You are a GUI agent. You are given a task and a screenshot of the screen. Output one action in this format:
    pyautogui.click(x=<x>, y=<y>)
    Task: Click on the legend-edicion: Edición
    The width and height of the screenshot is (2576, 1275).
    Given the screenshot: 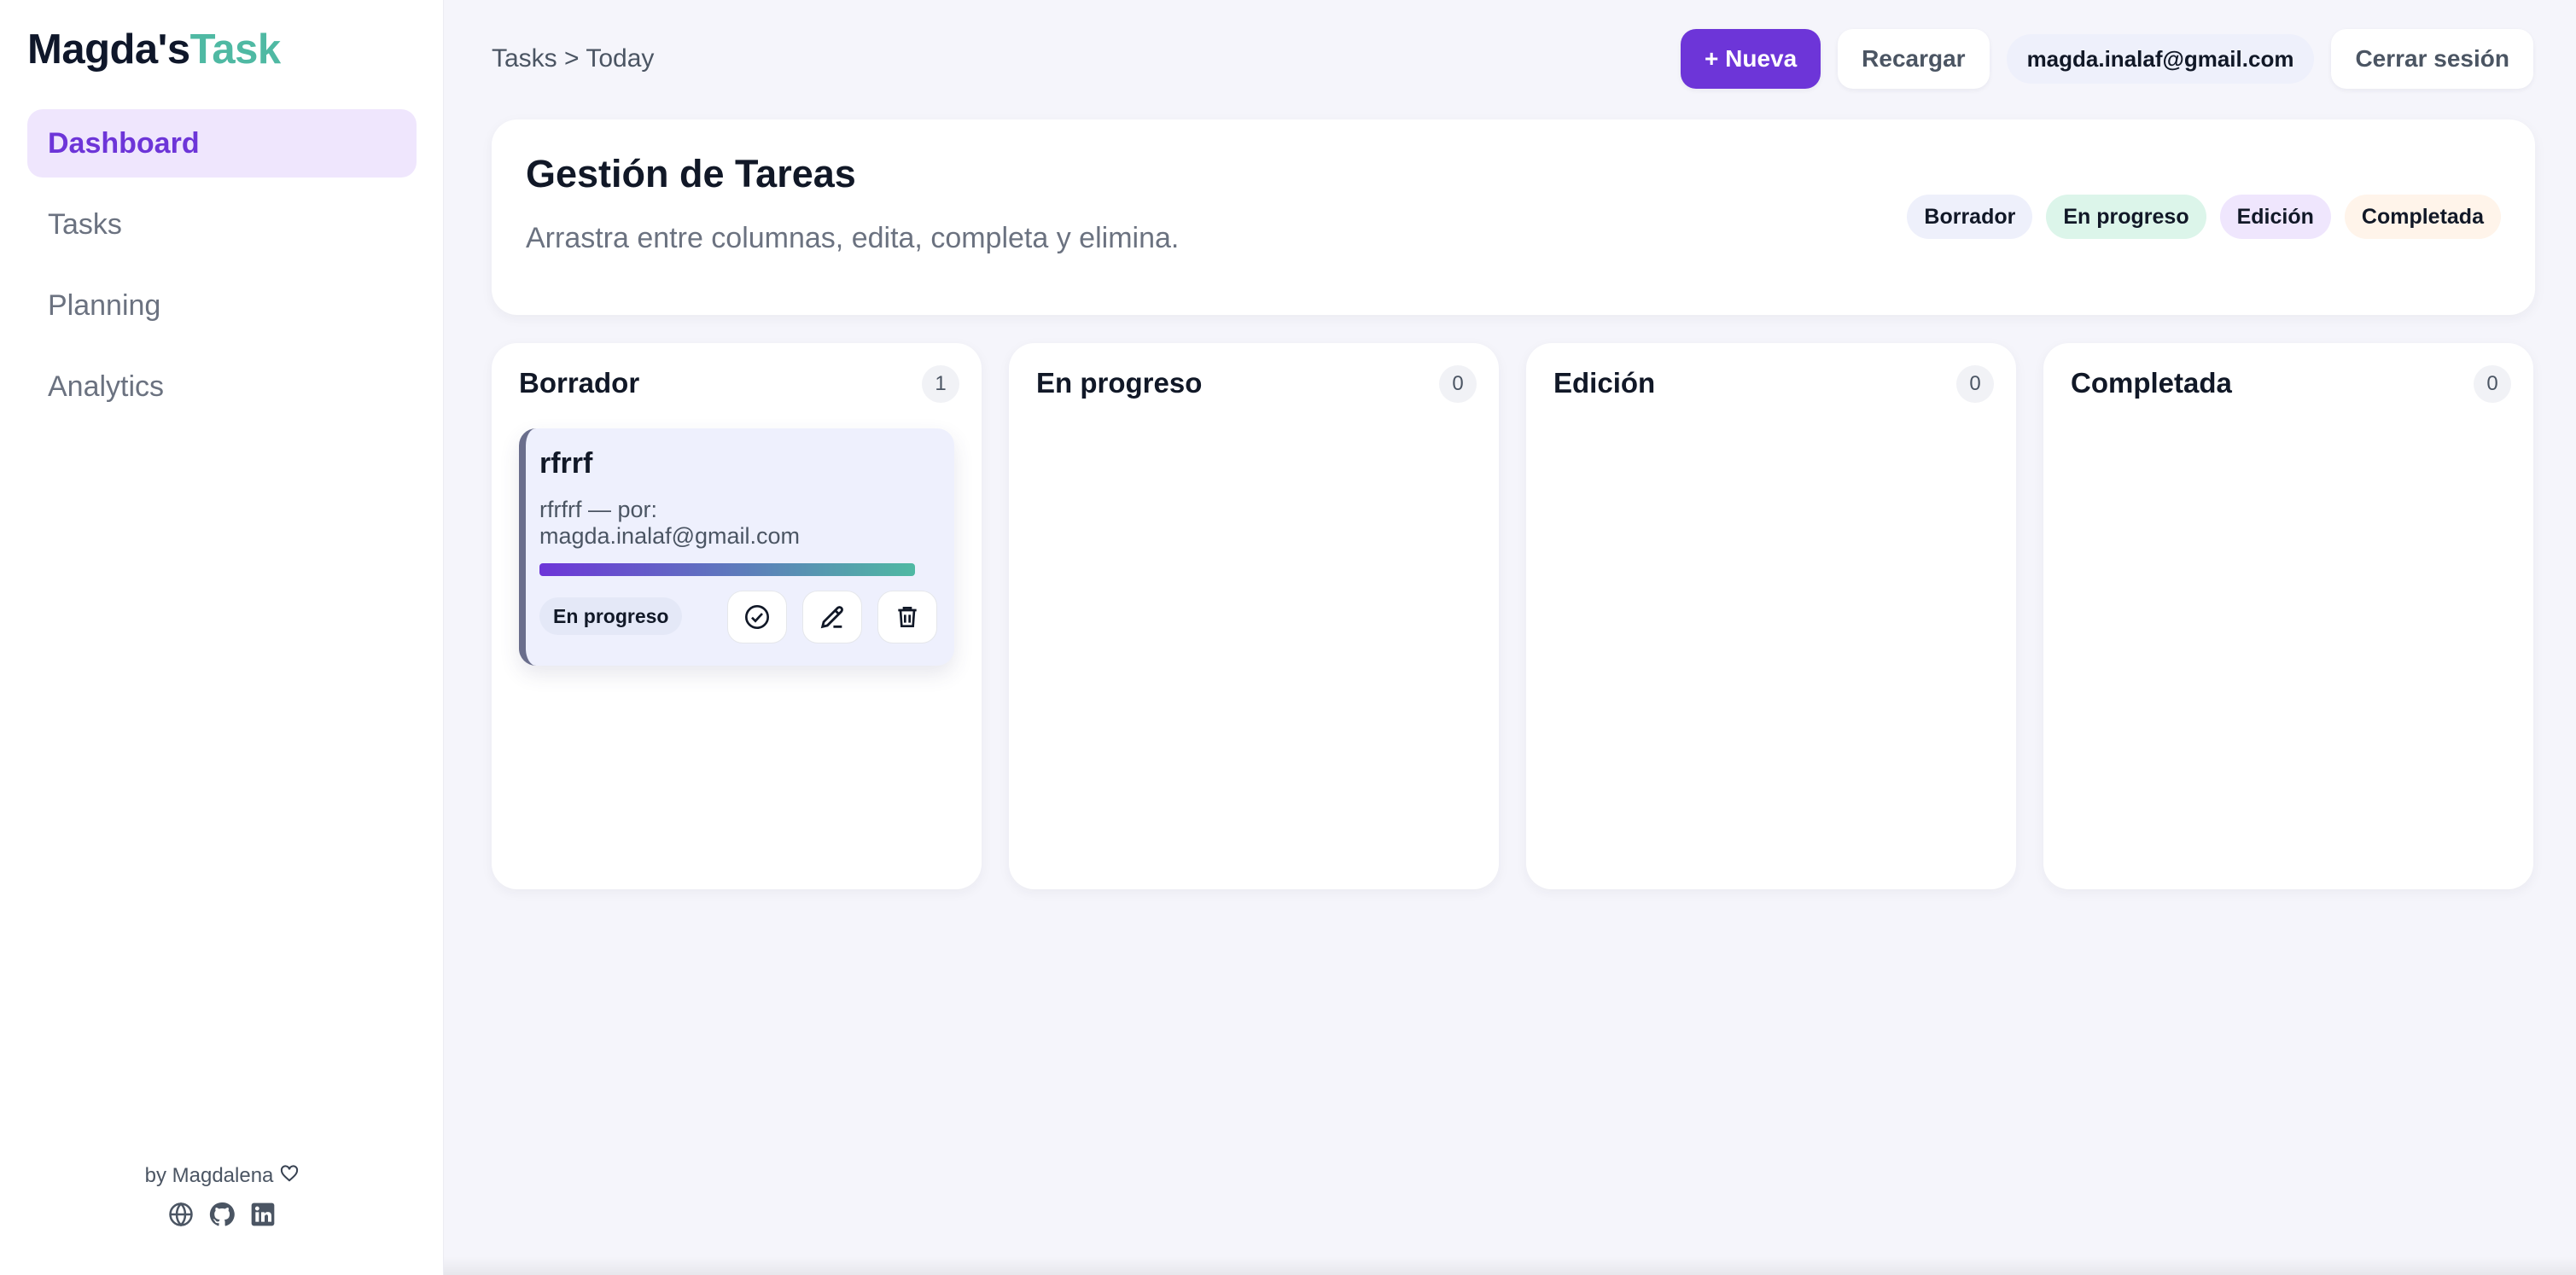 What is the action you would take?
    pyautogui.click(x=2275, y=217)
    